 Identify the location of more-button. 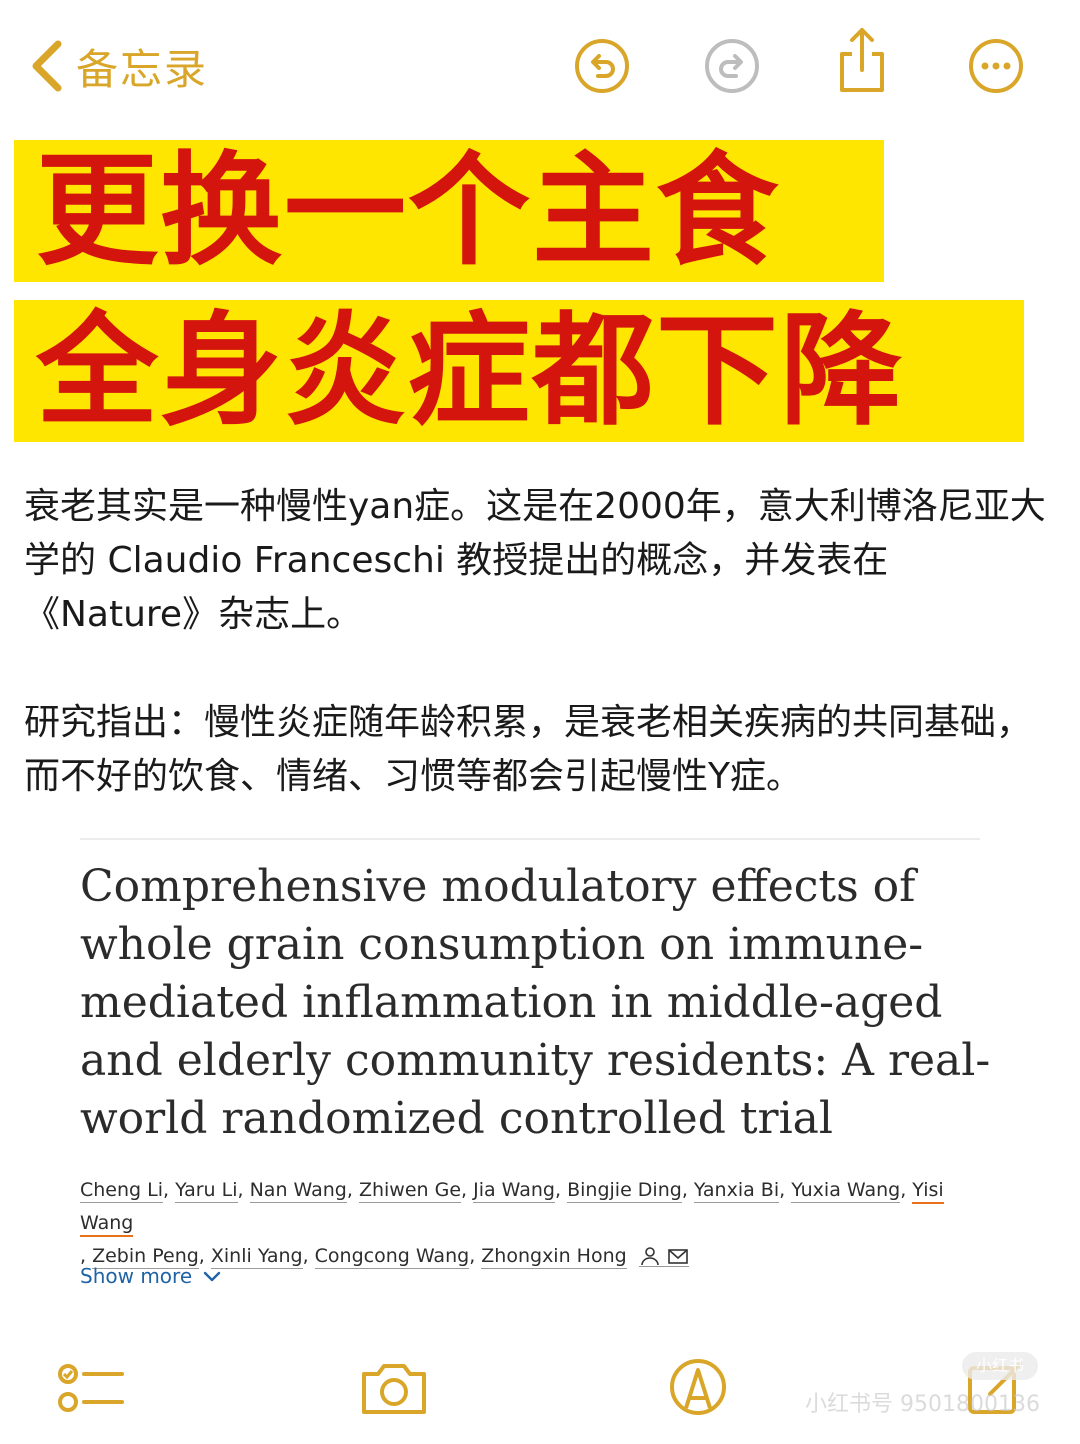
(996, 66).